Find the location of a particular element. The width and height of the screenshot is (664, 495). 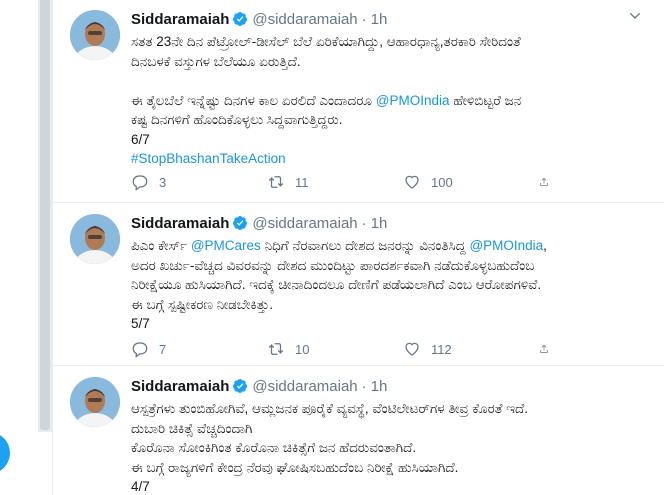

thread-counter: 4/7 is located at coordinates (140, 486).